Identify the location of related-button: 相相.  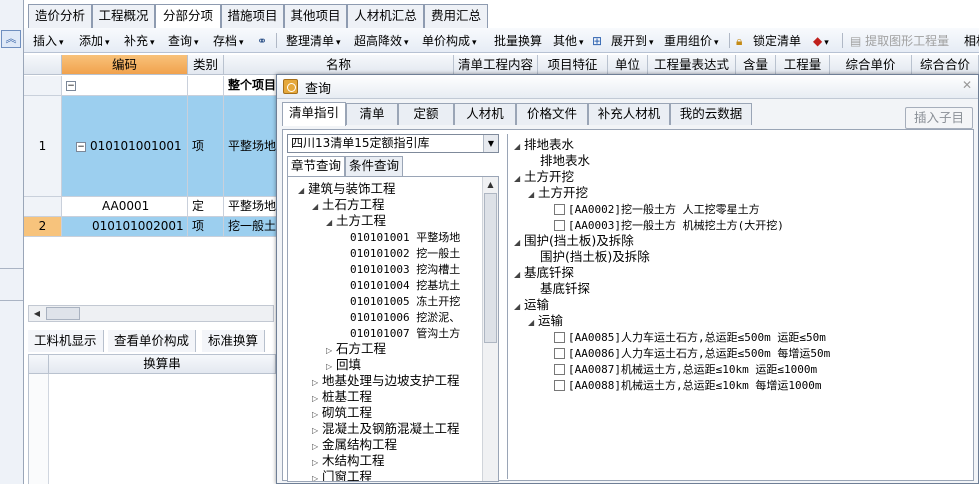
(971, 41).